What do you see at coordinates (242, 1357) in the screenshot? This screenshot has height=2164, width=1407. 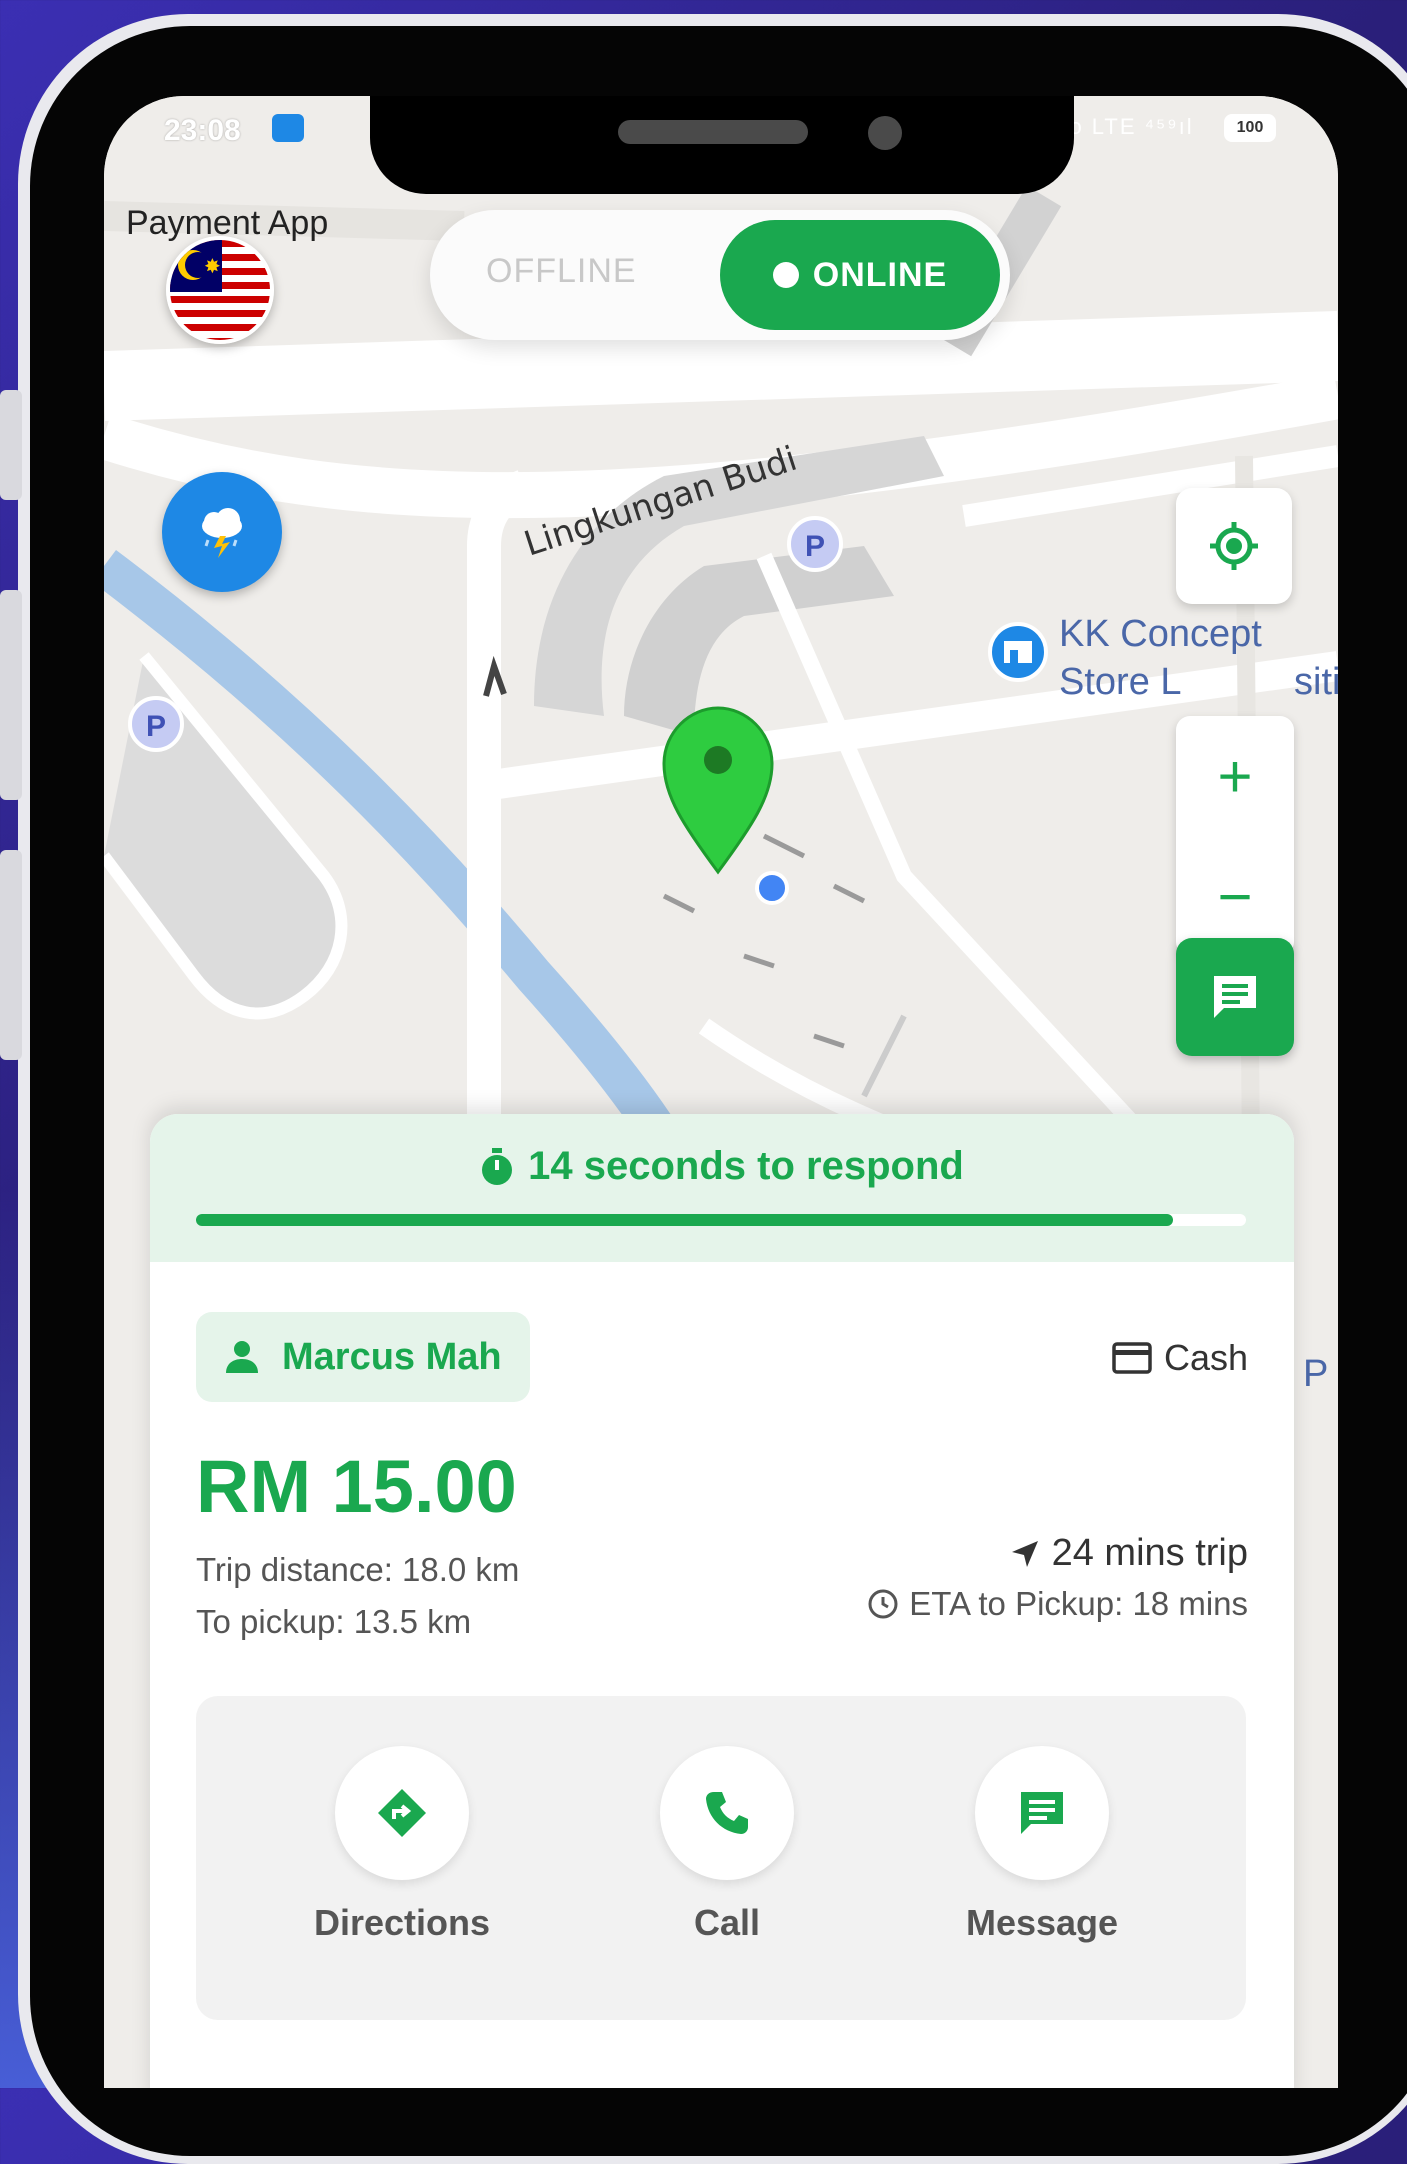 I see `person-icon` at bounding box center [242, 1357].